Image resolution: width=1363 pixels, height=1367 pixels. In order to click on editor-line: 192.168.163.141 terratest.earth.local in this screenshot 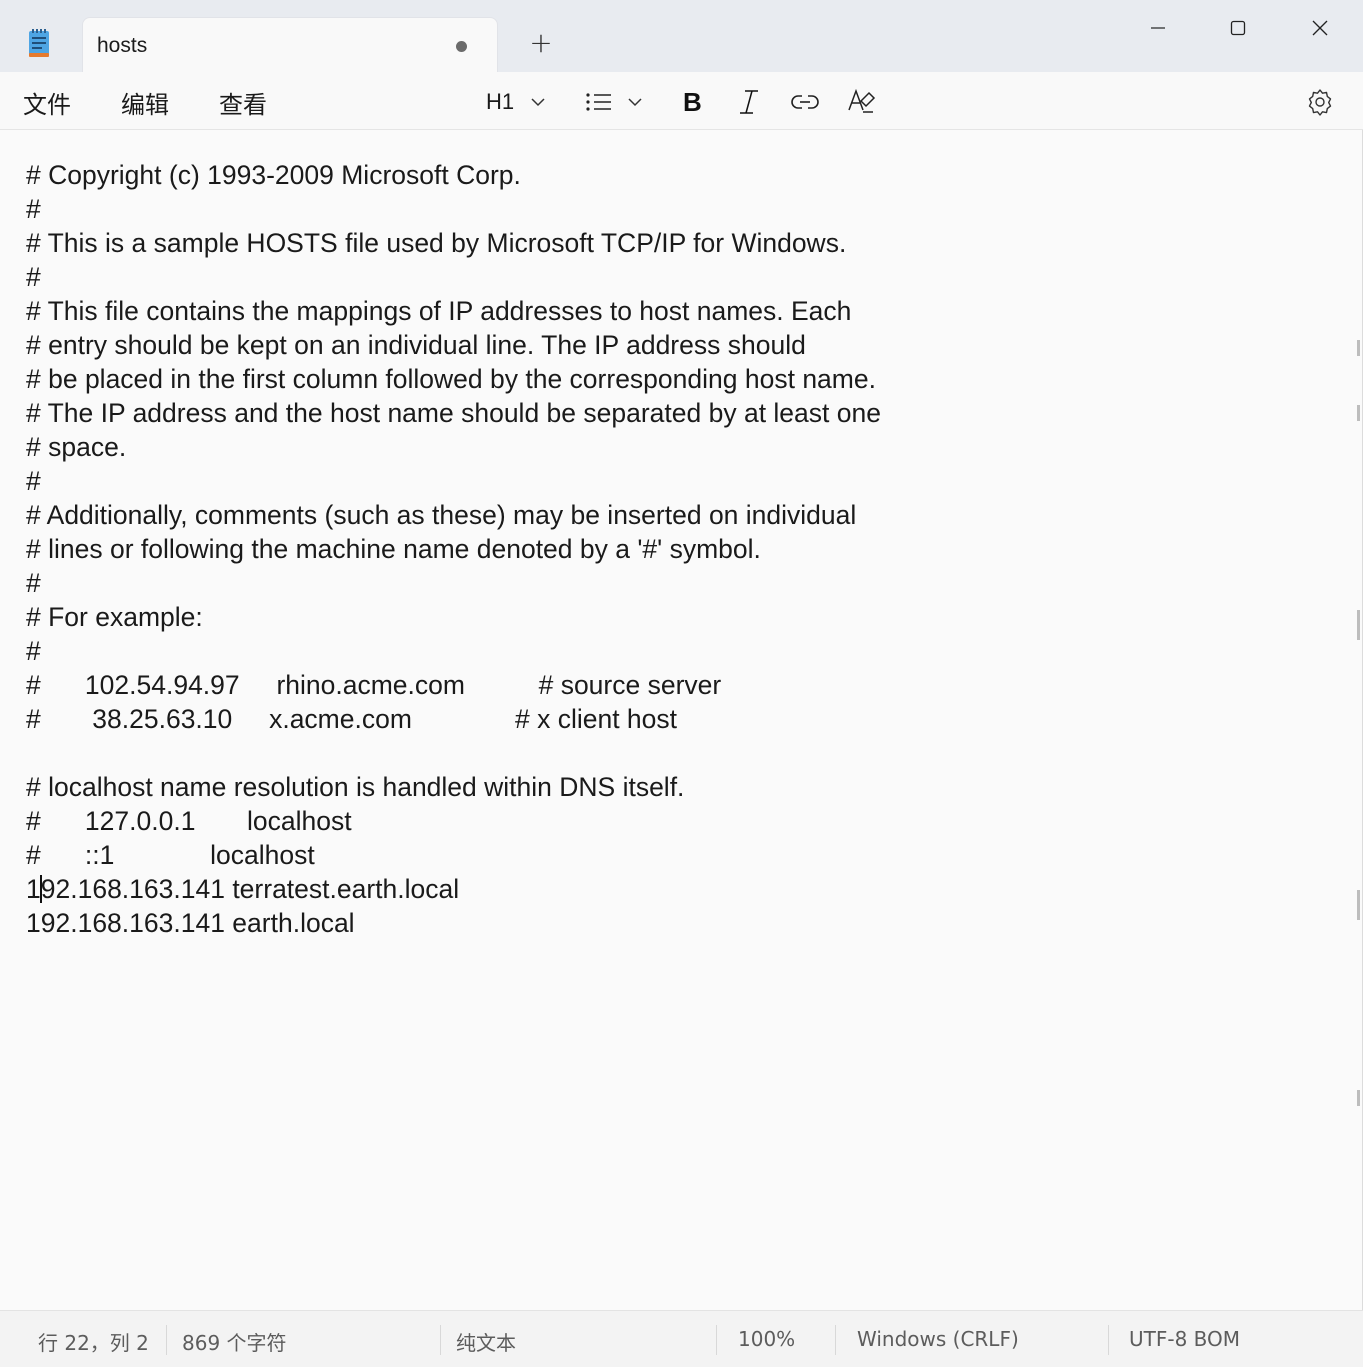, I will do `click(453, 889)`.